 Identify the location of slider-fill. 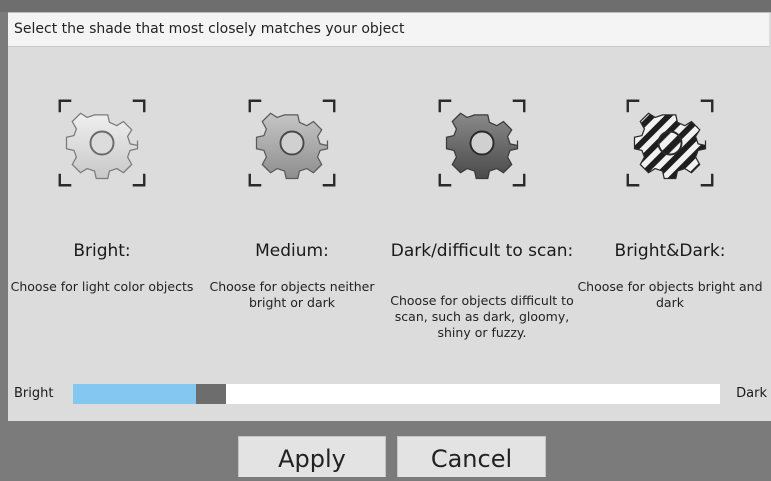
(134, 394).